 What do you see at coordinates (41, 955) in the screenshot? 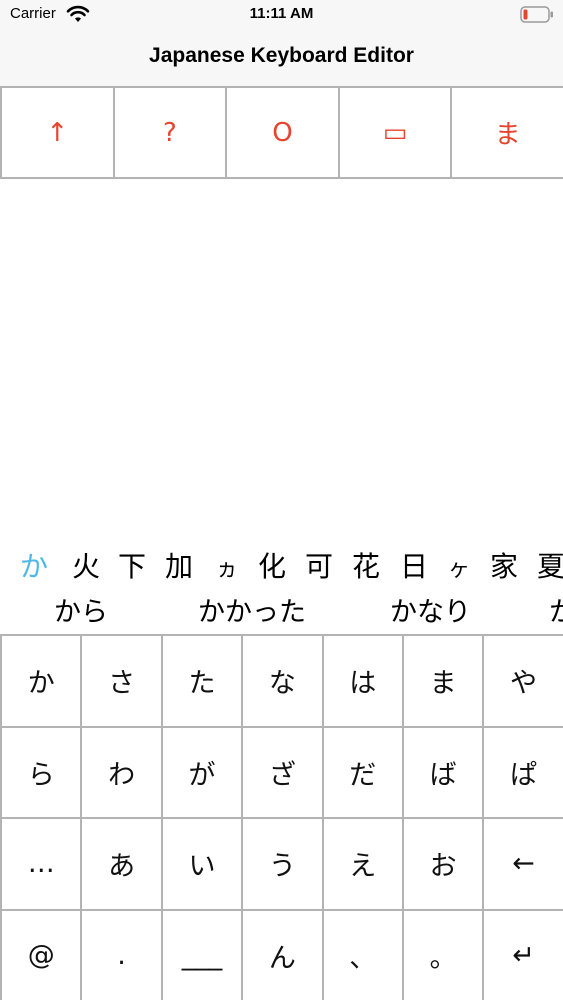
I see `key-at: @` at bounding box center [41, 955].